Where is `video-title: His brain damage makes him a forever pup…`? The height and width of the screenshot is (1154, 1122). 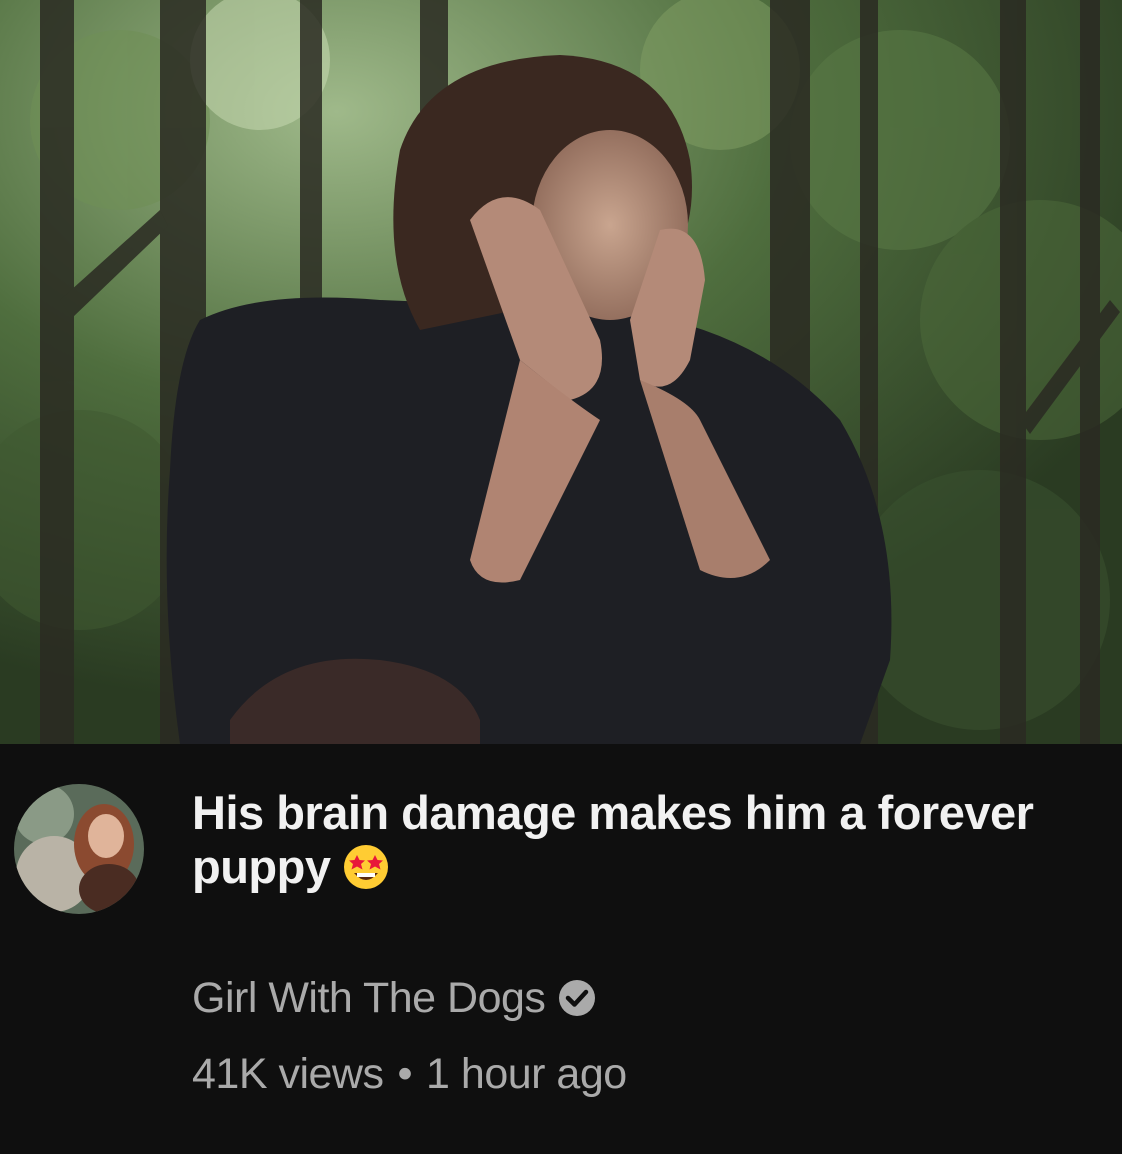 video-title: His brain damage makes him a forever pup… is located at coordinates (632, 840).